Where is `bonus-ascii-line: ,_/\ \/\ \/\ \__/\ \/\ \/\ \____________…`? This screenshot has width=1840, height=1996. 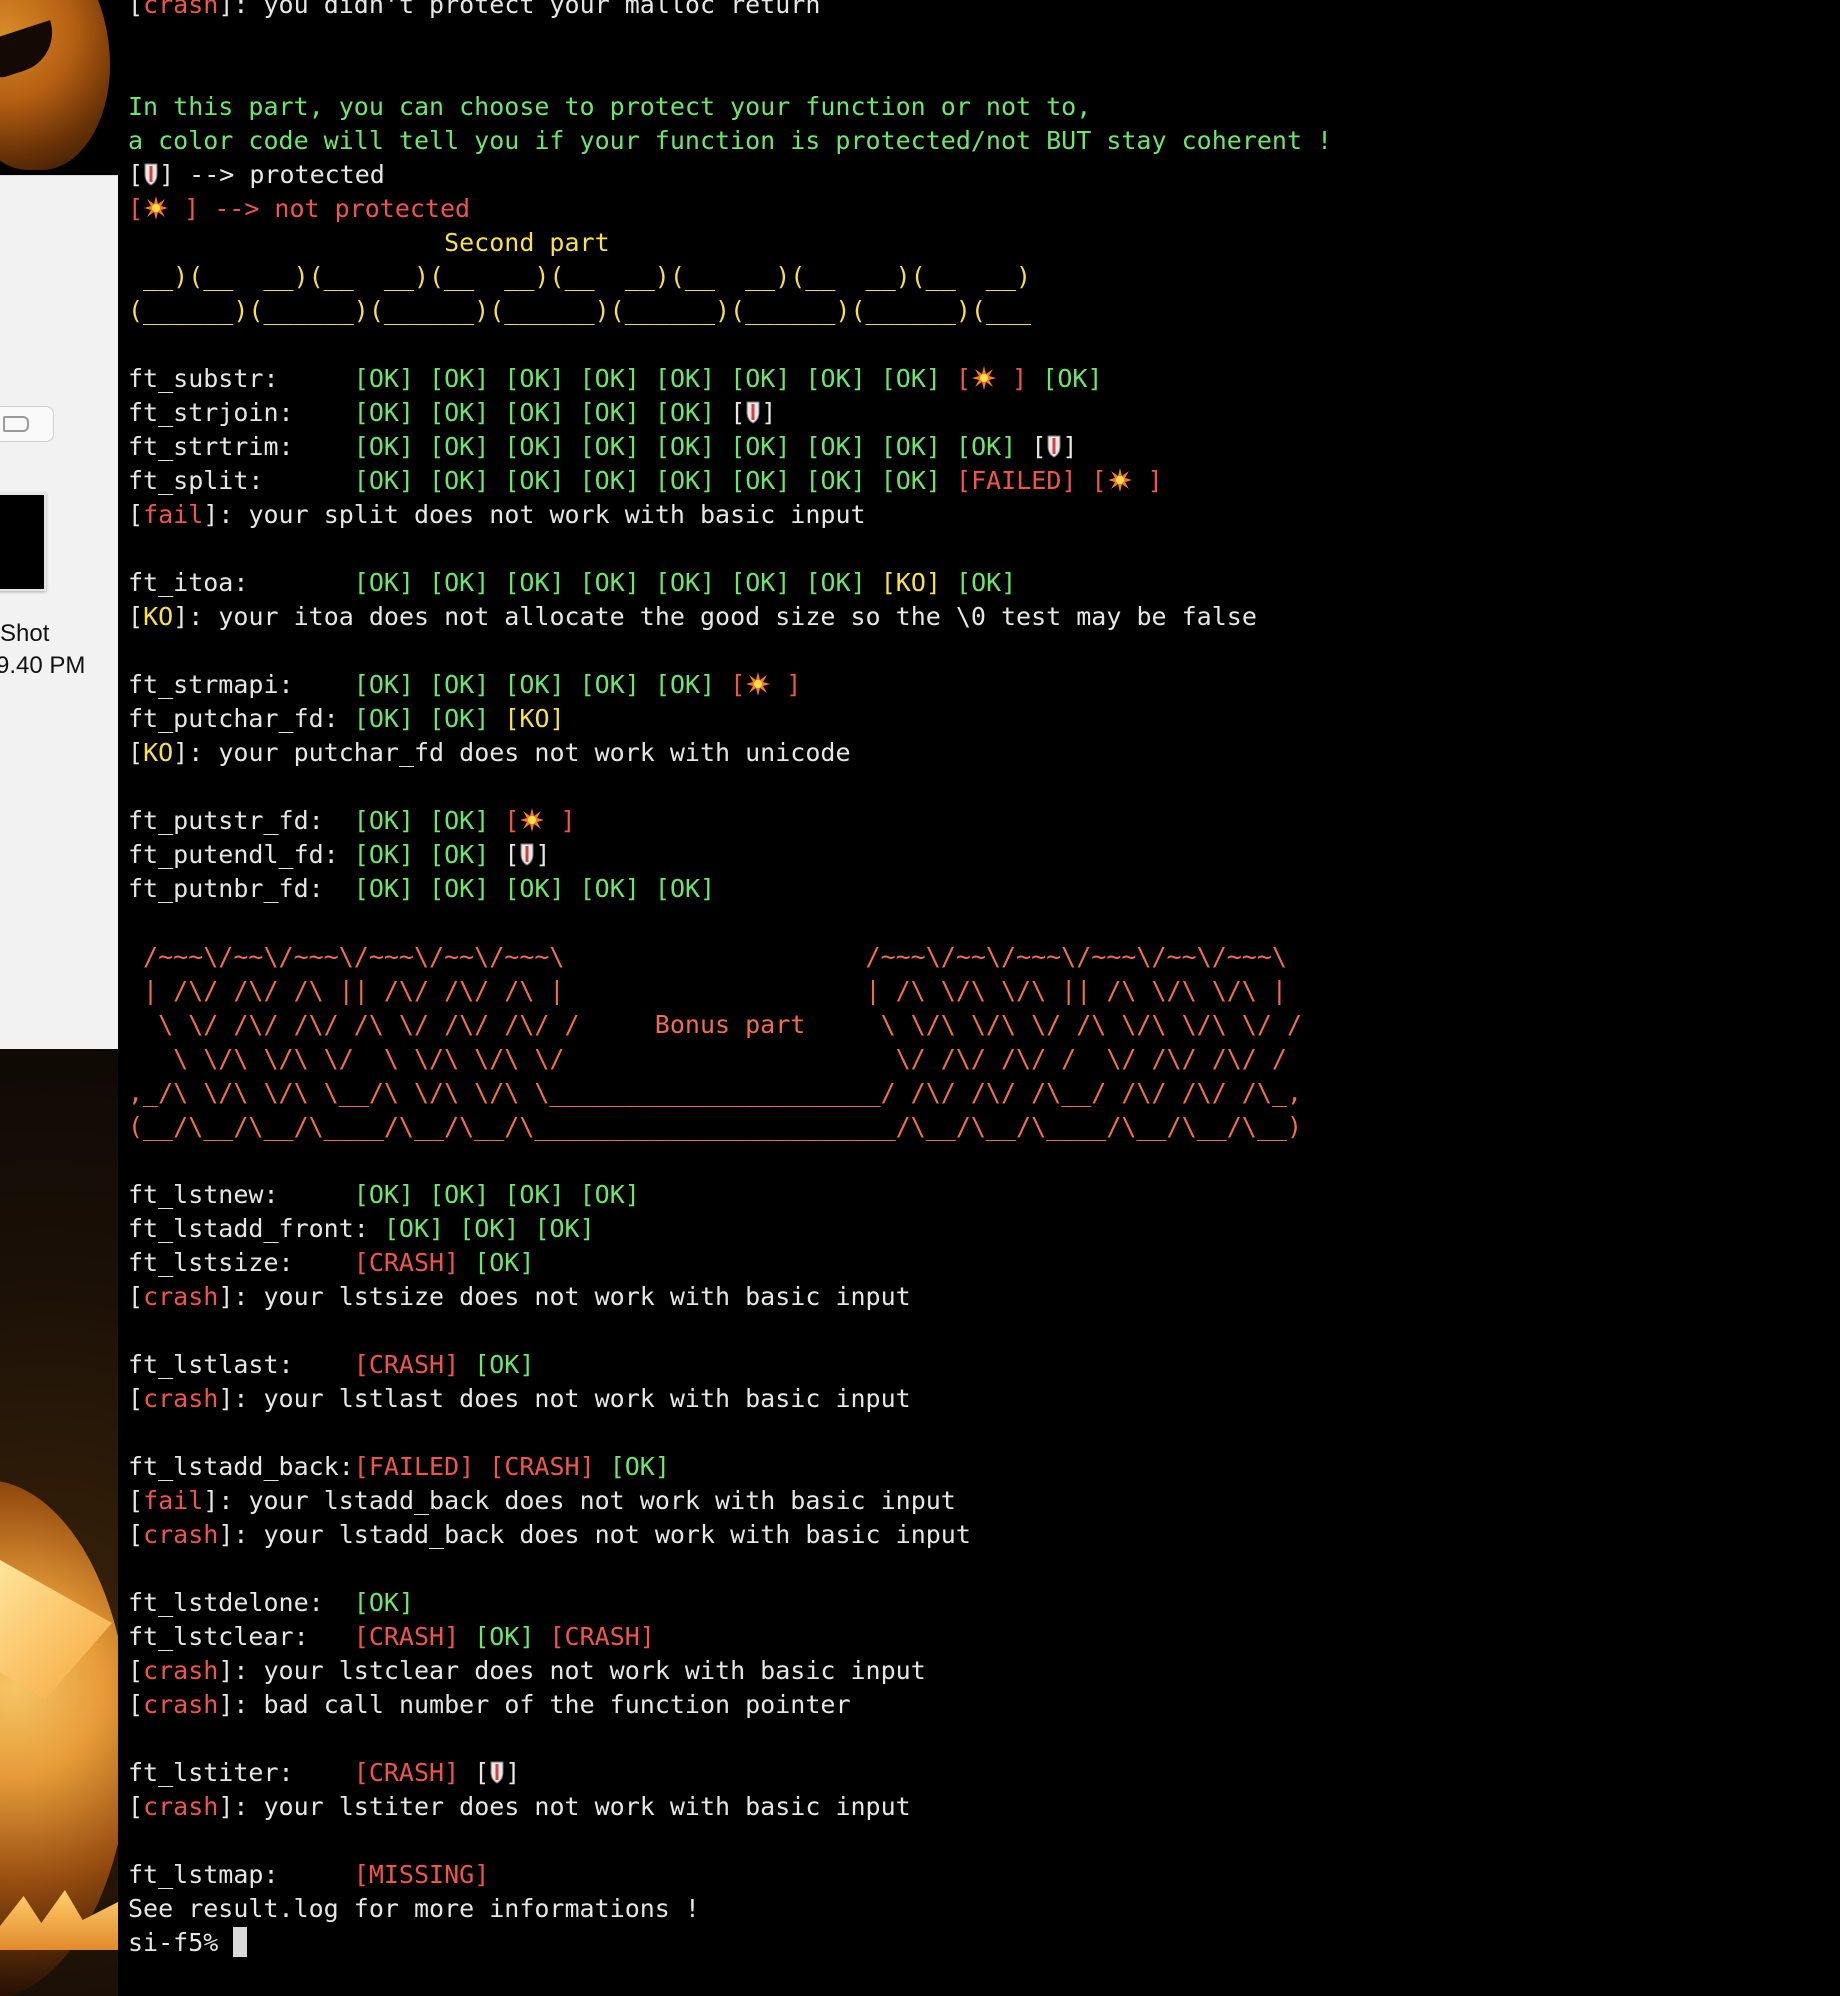 bonus-ascii-line: ,_/\ \/\ \/\ \__/\ \/\ \/\ \____________… is located at coordinates (715, 1092).